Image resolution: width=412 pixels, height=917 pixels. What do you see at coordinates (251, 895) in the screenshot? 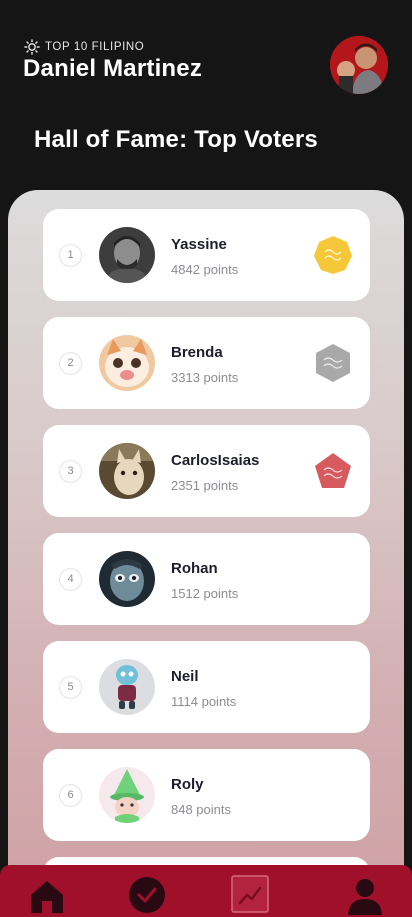
I see `trending-icon` at bounding box center [251, 895].